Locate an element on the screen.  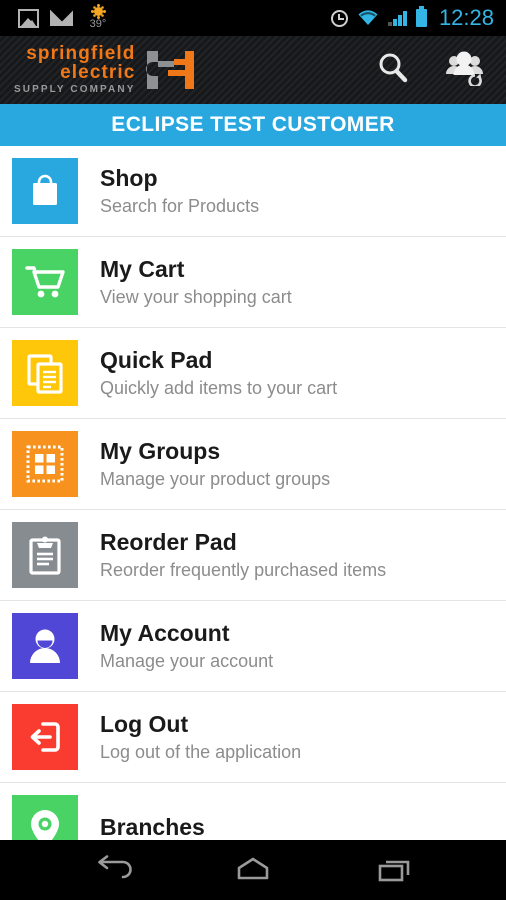
search-icon is located at coordinates (393, 70).